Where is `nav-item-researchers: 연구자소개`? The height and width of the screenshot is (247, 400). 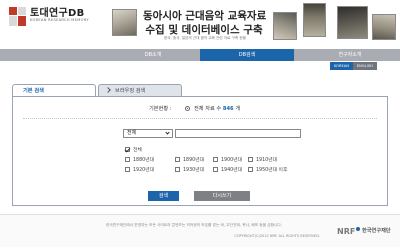
nav-item-researchers: 연구자소개 is located at coordinates (350, 55).